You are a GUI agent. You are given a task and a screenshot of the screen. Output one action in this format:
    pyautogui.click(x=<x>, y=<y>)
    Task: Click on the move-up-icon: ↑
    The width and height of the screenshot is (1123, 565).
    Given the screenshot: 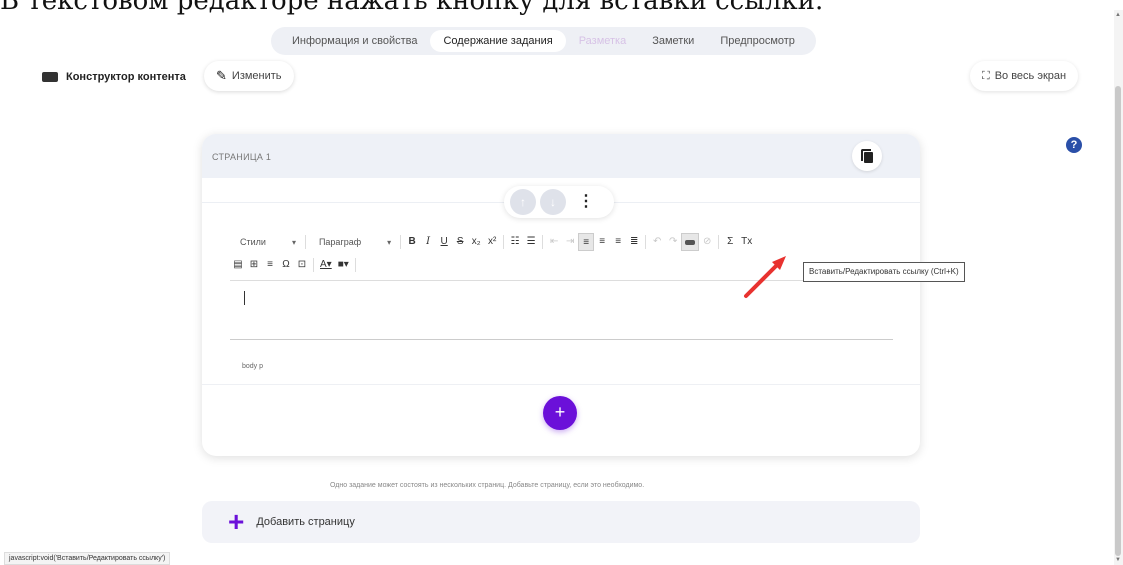 What is the action you would take?
    pyautogui.click(x=523, y=202)
    